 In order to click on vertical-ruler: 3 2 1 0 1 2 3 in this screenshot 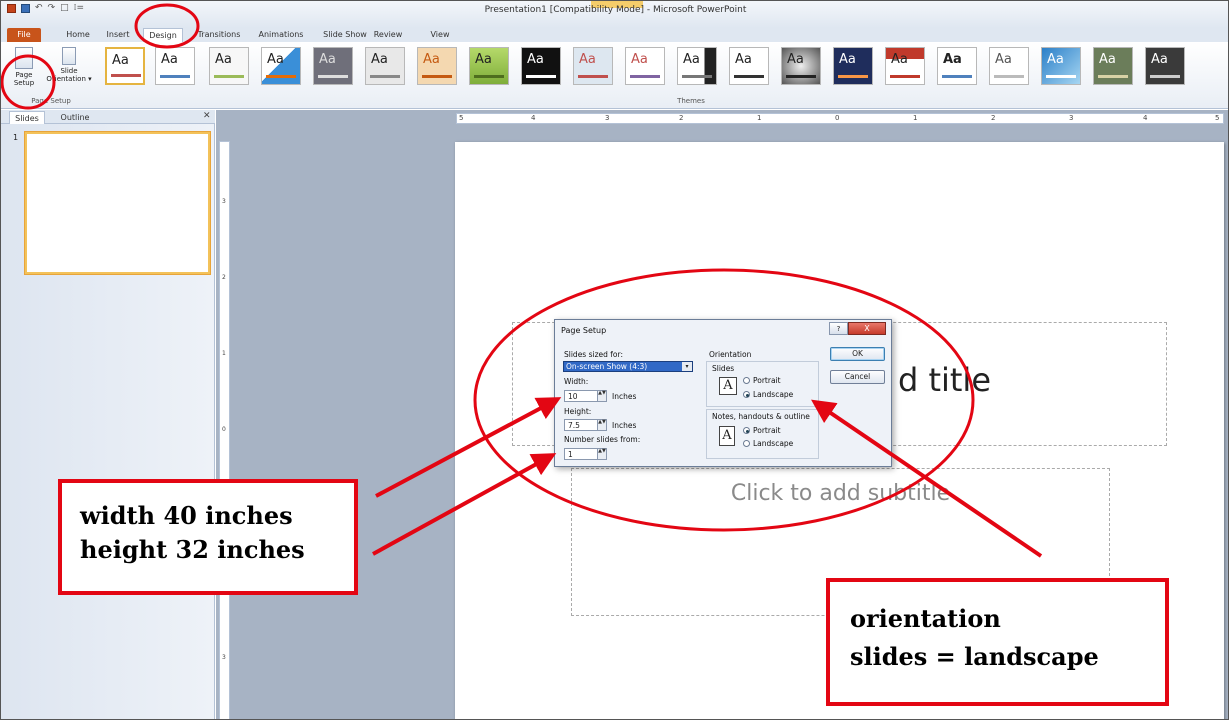, I will do `click(224, 430)`.